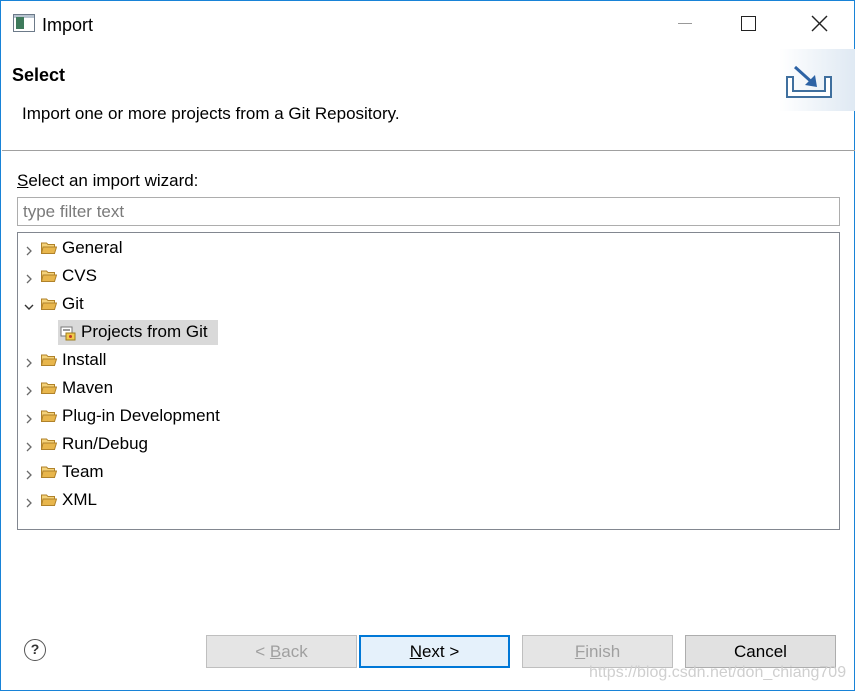 This screenshot has height=691, width=855. Describe the element at coordinates (718, 672) in the screenshot. I see `watermark: https://blog.csdn.net/don_chiang709` at that location.